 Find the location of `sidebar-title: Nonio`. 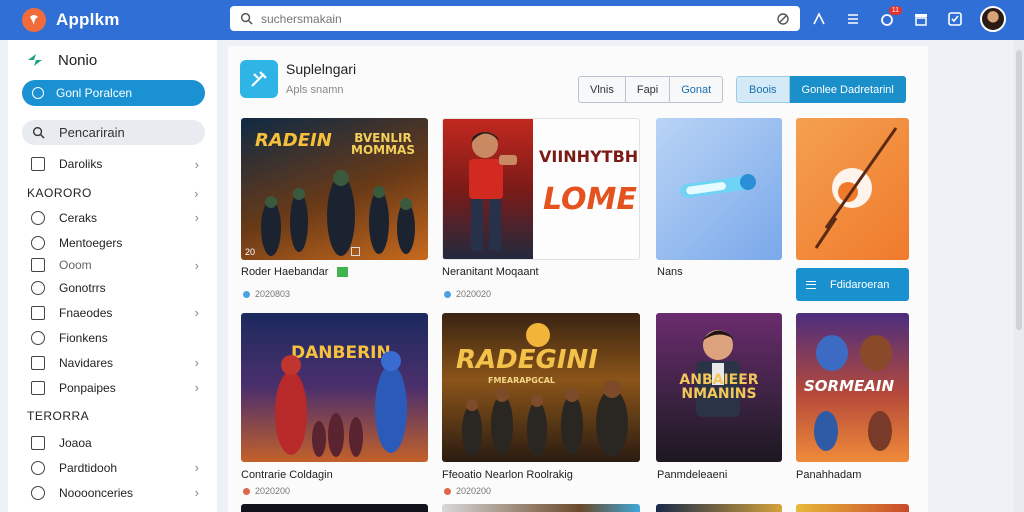

sidebar-title: Nonio is located at coordinates (78, 60).